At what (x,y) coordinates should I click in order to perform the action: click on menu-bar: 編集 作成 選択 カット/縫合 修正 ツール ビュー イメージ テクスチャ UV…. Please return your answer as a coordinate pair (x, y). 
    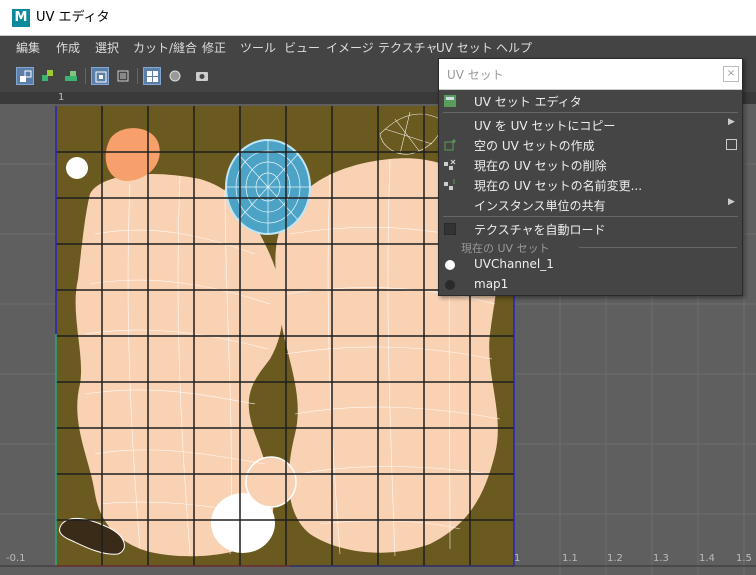
    Looking at the image, I should click on (378, 48).